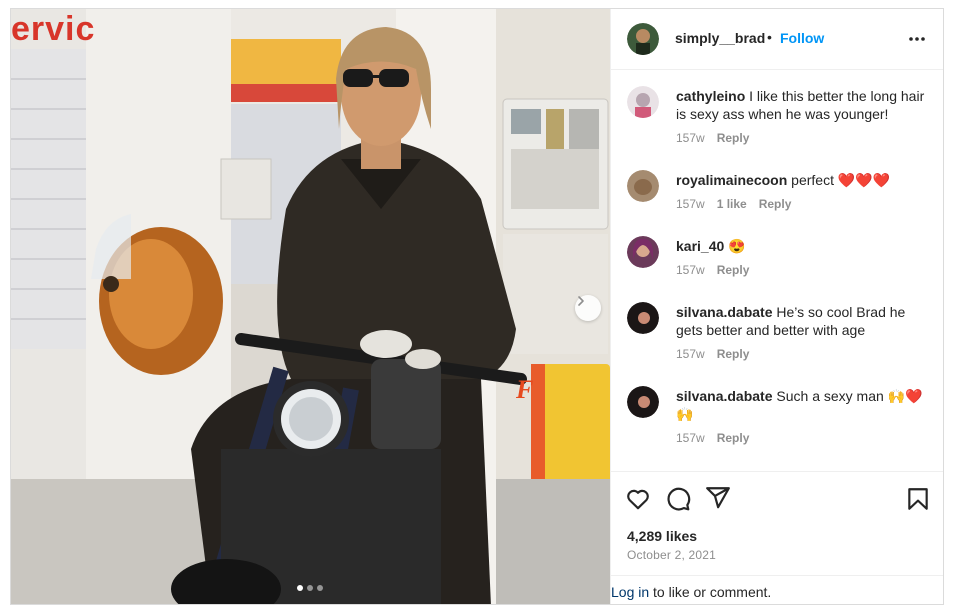  What do you see at coordinates (802, 38) in the screenshot?
I see `follow-button: Follow` at bounding box center [802, 38].